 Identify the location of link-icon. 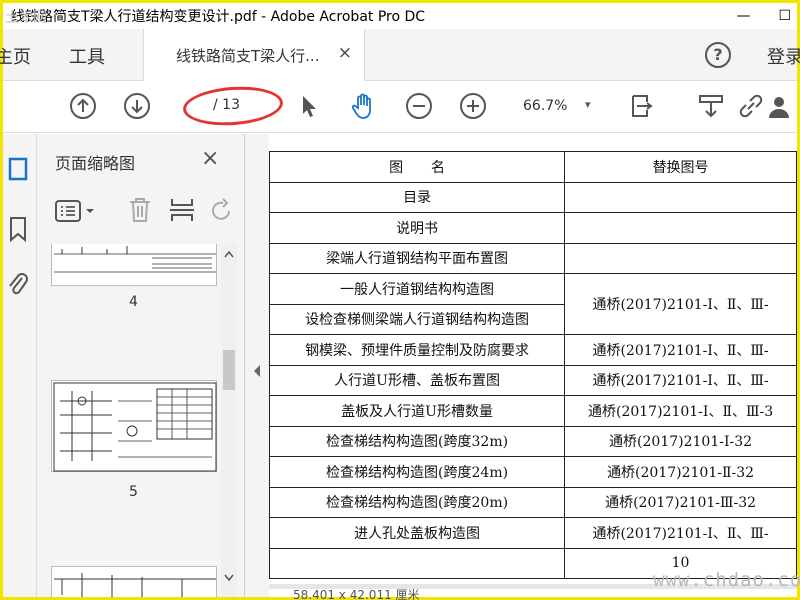
(751, 106).